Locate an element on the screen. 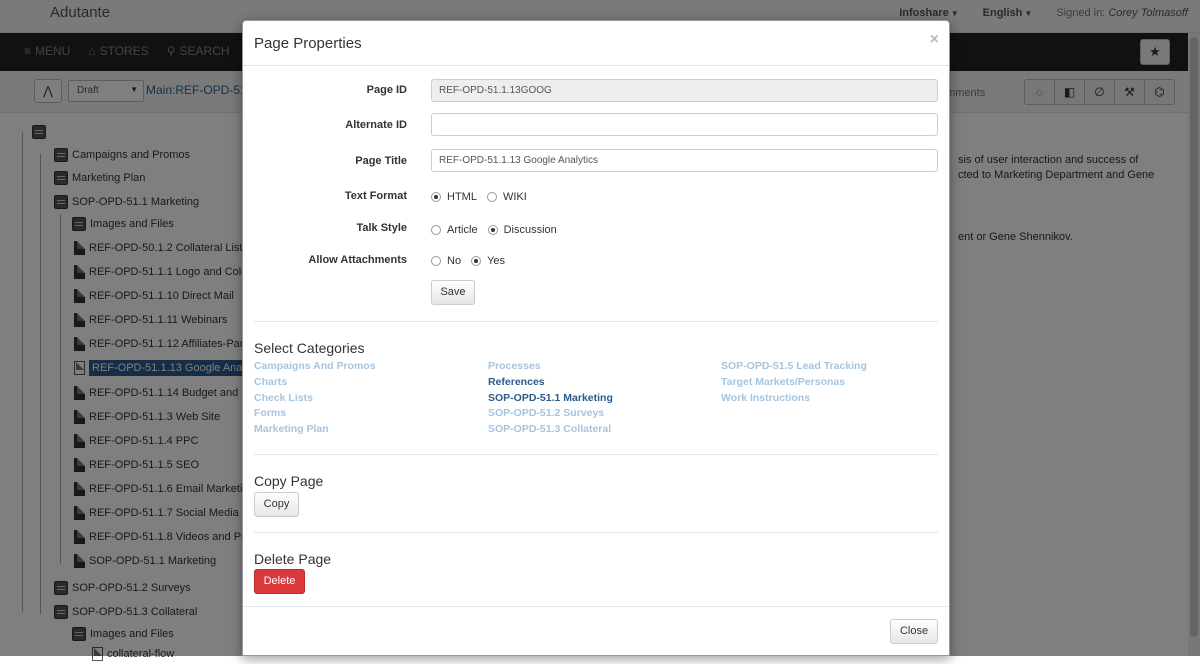 Image resolution: width=1200 pixels, height=664 pixels. allow-attachments-options: No Yes is located at coordinates (473, 261).